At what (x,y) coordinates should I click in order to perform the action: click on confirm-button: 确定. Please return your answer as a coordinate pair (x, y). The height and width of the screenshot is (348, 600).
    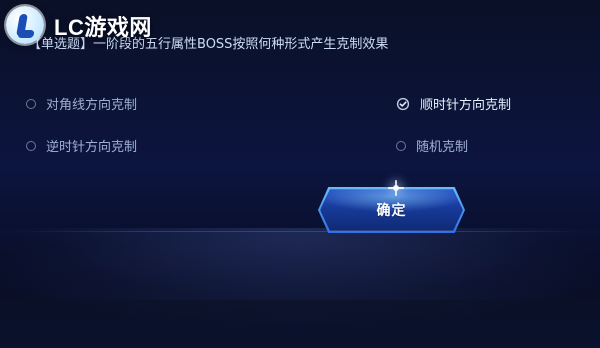
    Looking at the image, I should click on (391, 210).